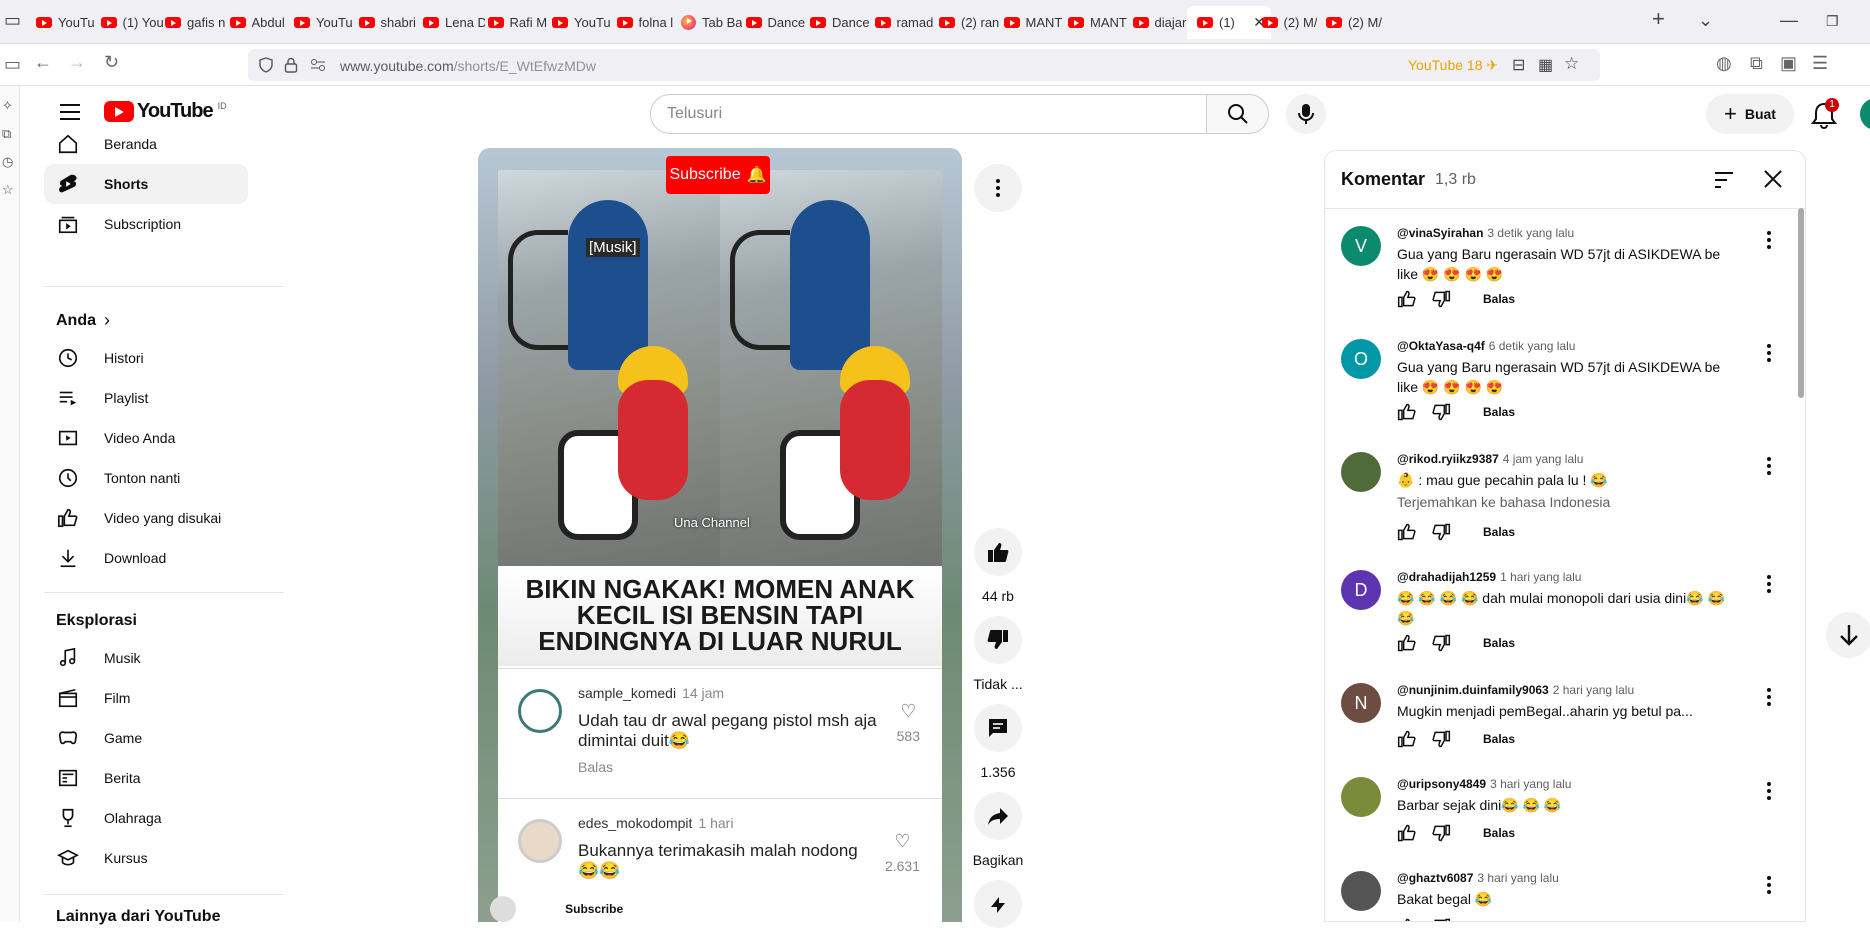  I want to click on search-button, so click(1237, 114).